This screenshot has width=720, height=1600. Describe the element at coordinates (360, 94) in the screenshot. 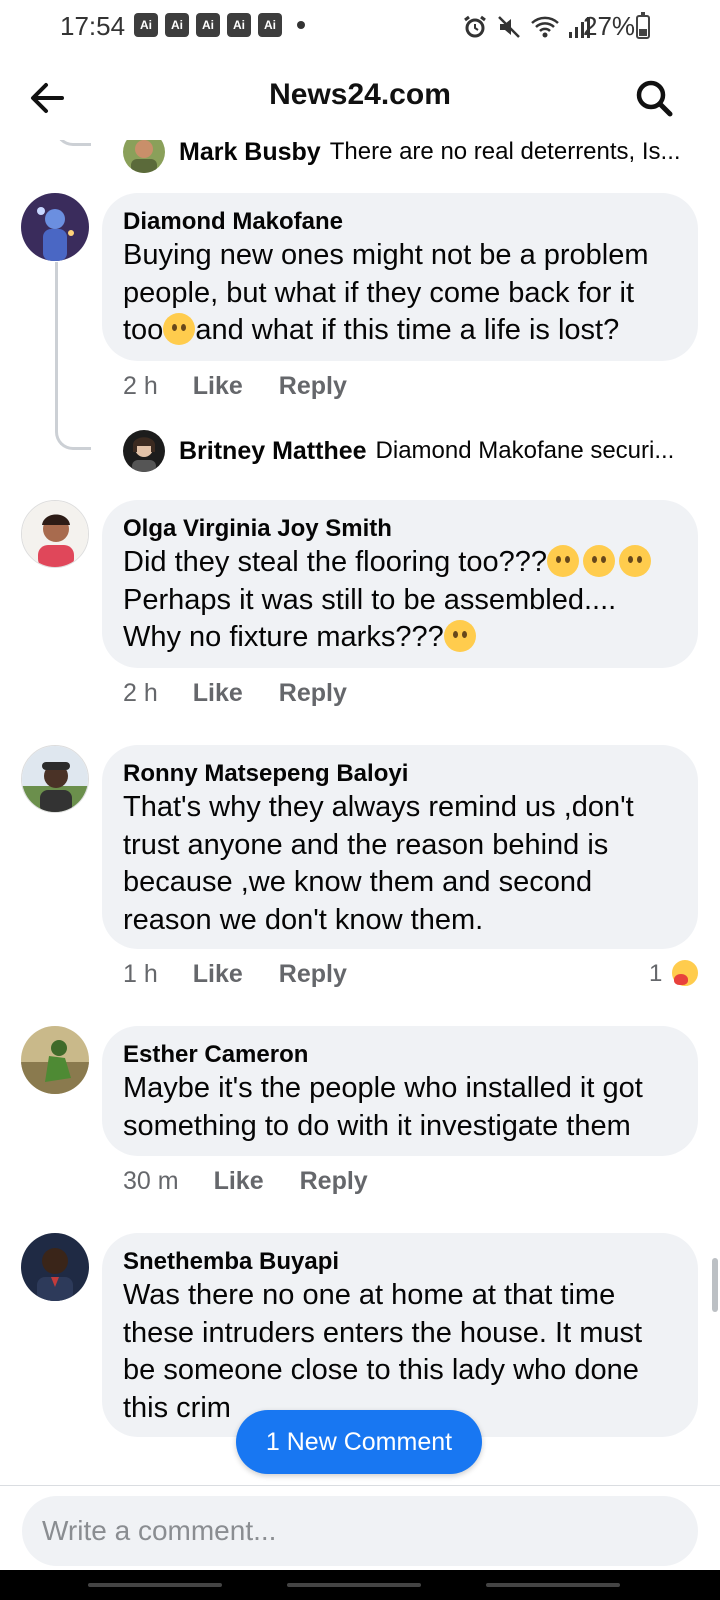

I see `page-title: News24.com` at that location.